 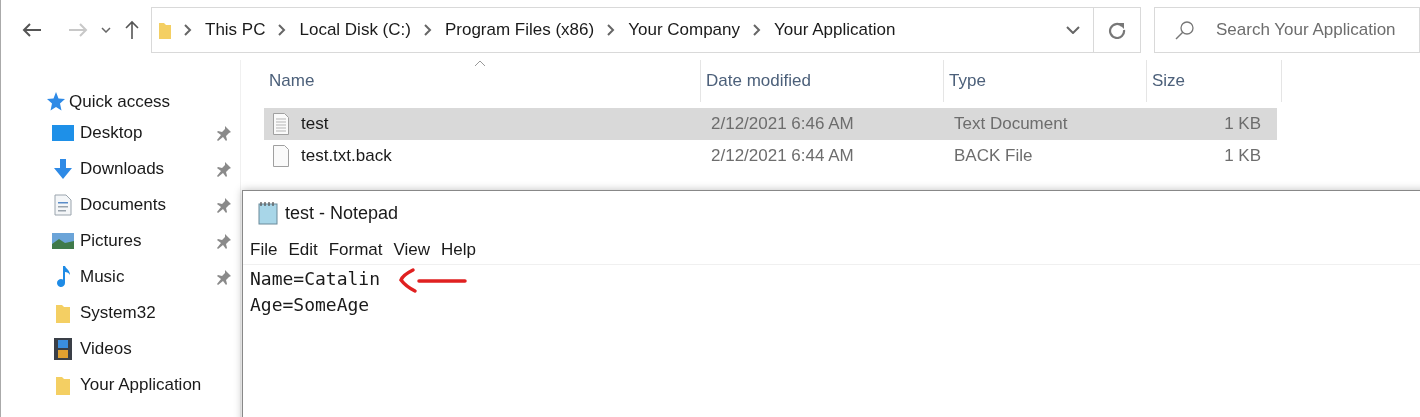 I want to click on search-field: Search Your Application, so click(x=1287, y=30).